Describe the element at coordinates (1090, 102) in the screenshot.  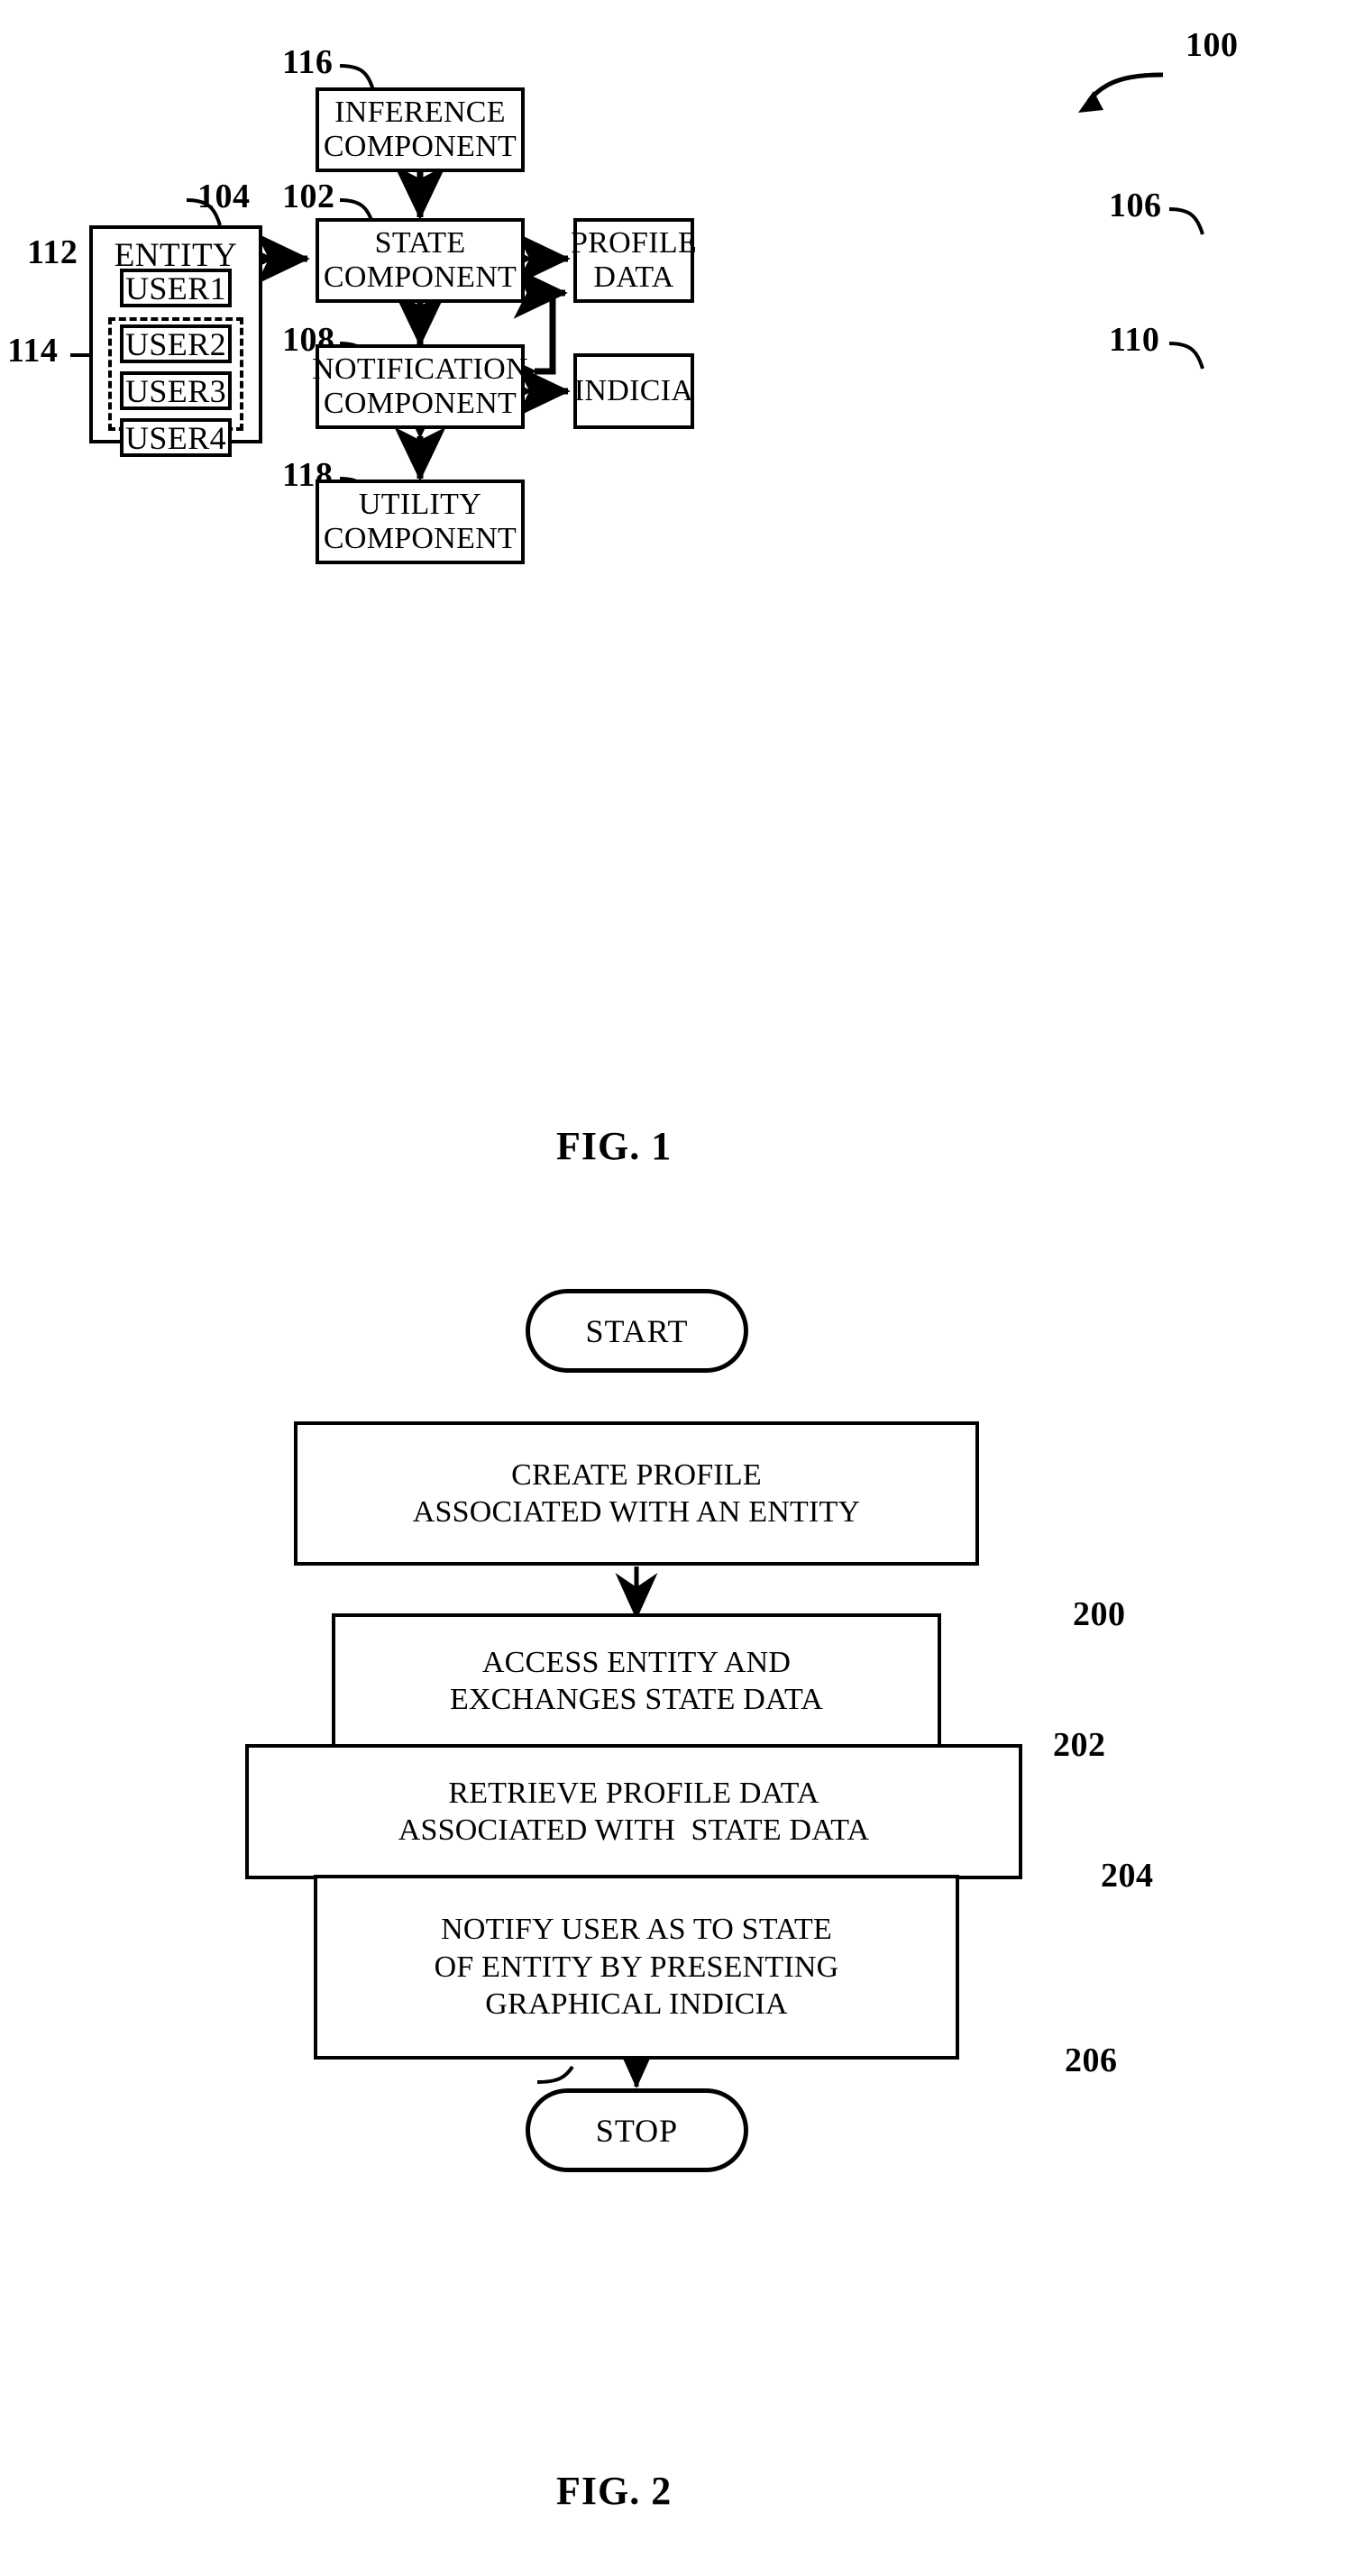
I see `leader-100-arrowhead` at that location.